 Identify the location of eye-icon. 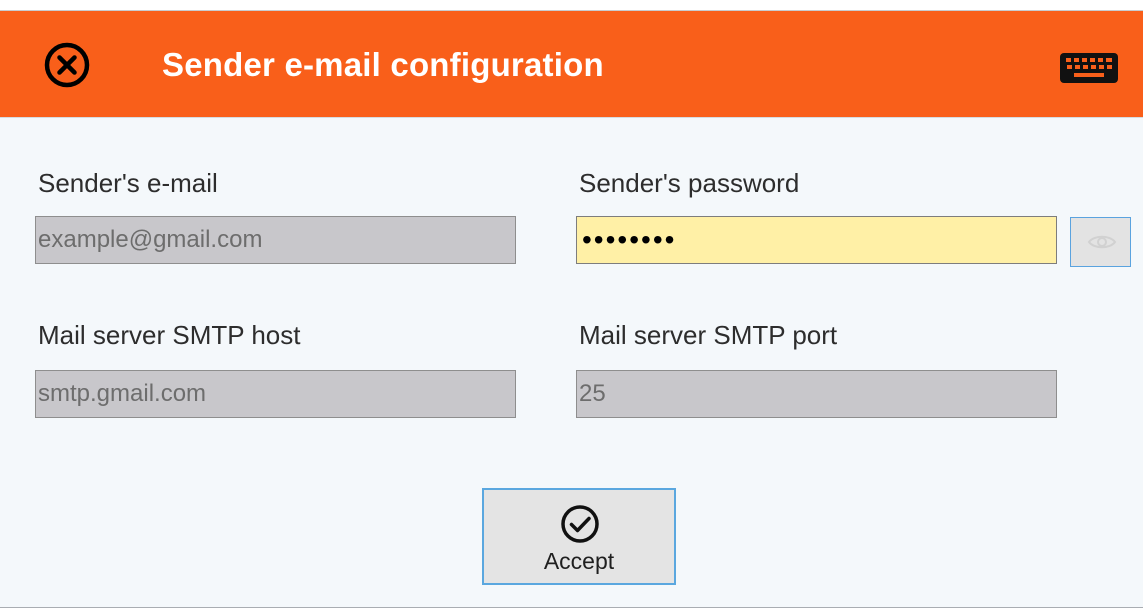
(1102, 242).